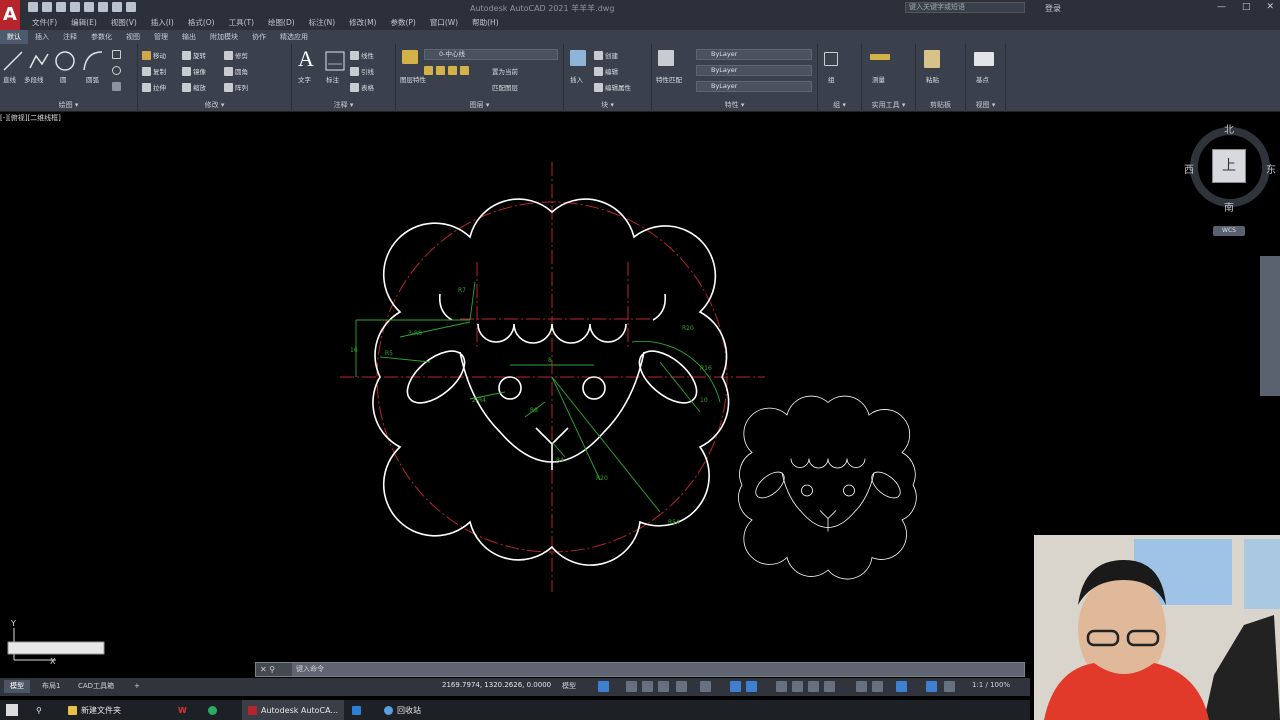 Image resolution: width=1280 pixels, height=720 pixels. What do you see at coordinates (34, 79) in the screenshot?
I see `polyline-button: 多段线` at bounding box center [34, 79].